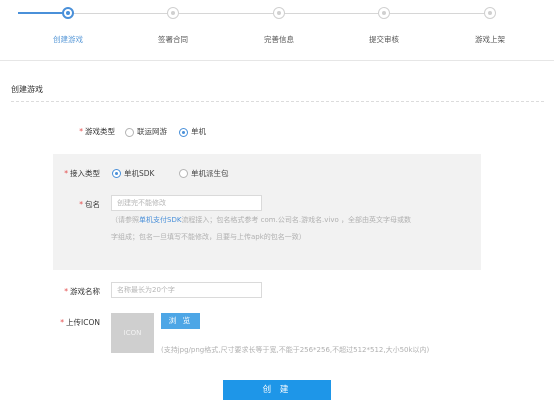 This screenshot has width=554, height=407. What do you see at coordinates (97, 131) in the screenshot?
I see `game-type-label: * 游戏类型` at bounding box center [97, 131].